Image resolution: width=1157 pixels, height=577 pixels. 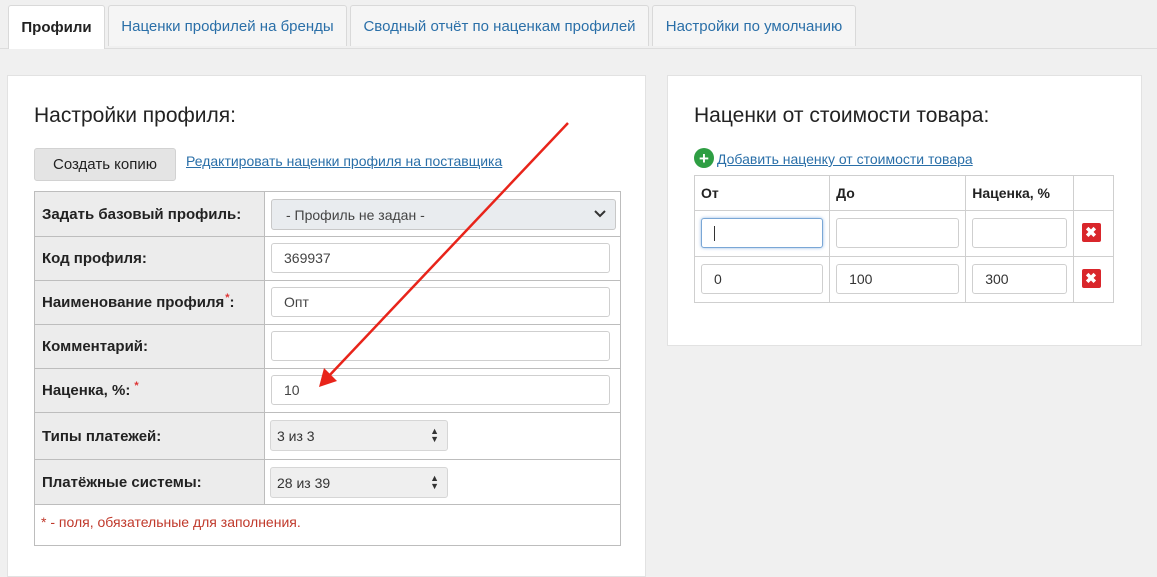 I want to click on profile-name-input: Опт, so click(x=440, y=302).